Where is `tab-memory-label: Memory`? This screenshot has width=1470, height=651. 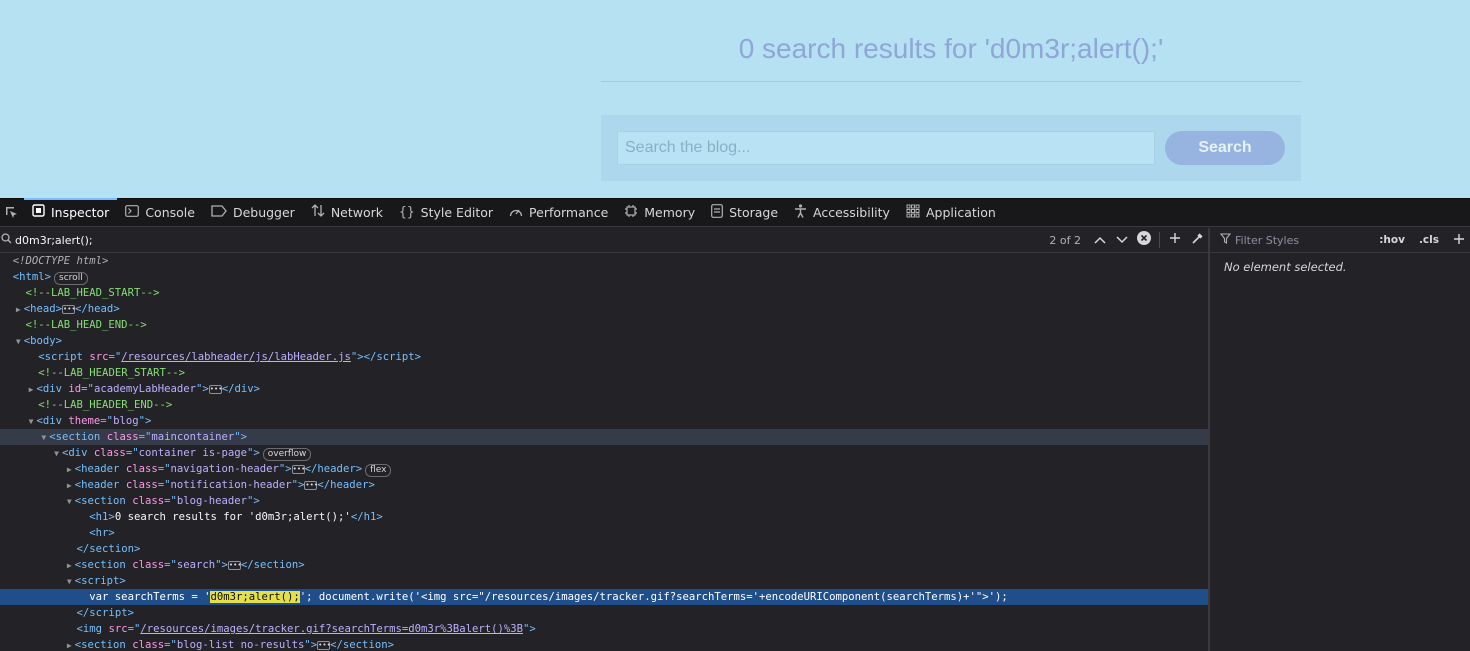
tab-memory-label: Memory is located at coordinates (670, 212).